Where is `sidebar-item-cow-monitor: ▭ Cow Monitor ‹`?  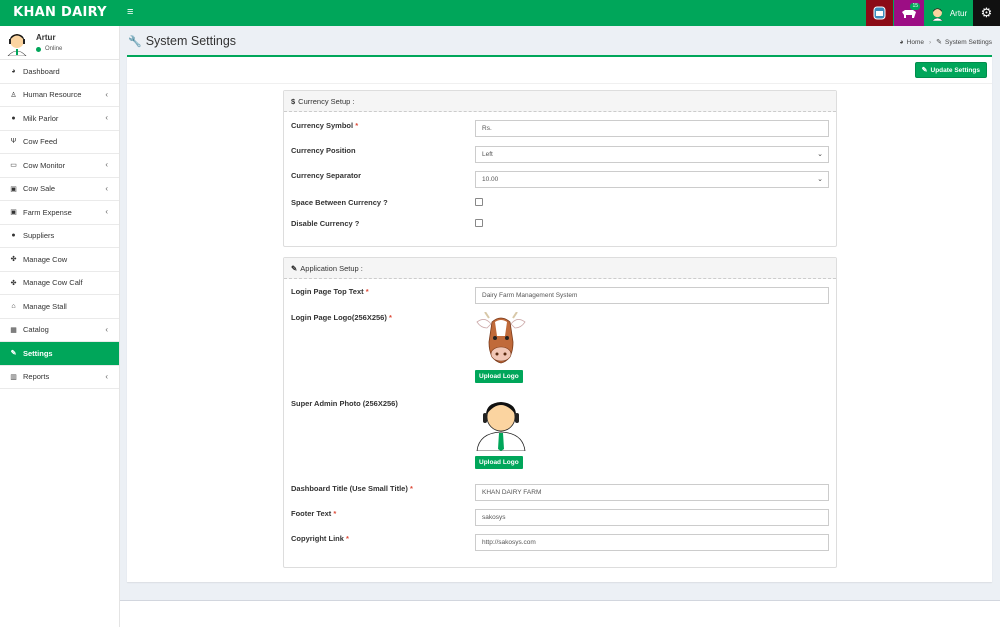
sidebar-item-cow-monitor: ▭ Cow Monitor ‹ is located at coordinates (59, 166).